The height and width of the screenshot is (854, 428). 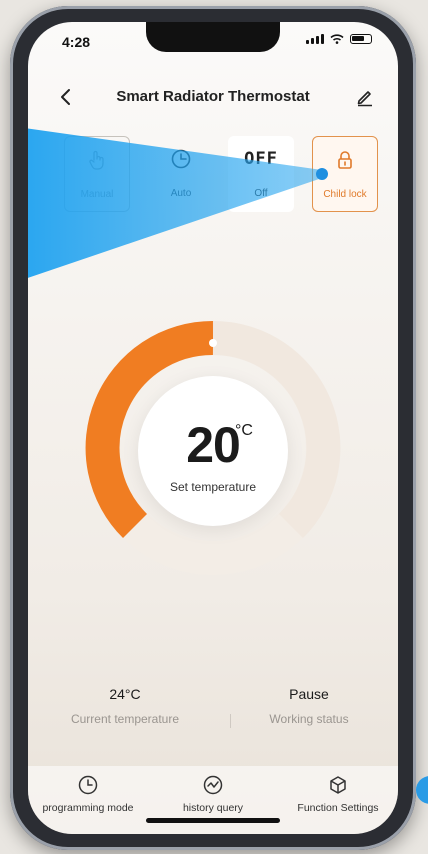 I want to click on navigation-bar: Smart Radiator Thermostat, so click(x=213, y=97).